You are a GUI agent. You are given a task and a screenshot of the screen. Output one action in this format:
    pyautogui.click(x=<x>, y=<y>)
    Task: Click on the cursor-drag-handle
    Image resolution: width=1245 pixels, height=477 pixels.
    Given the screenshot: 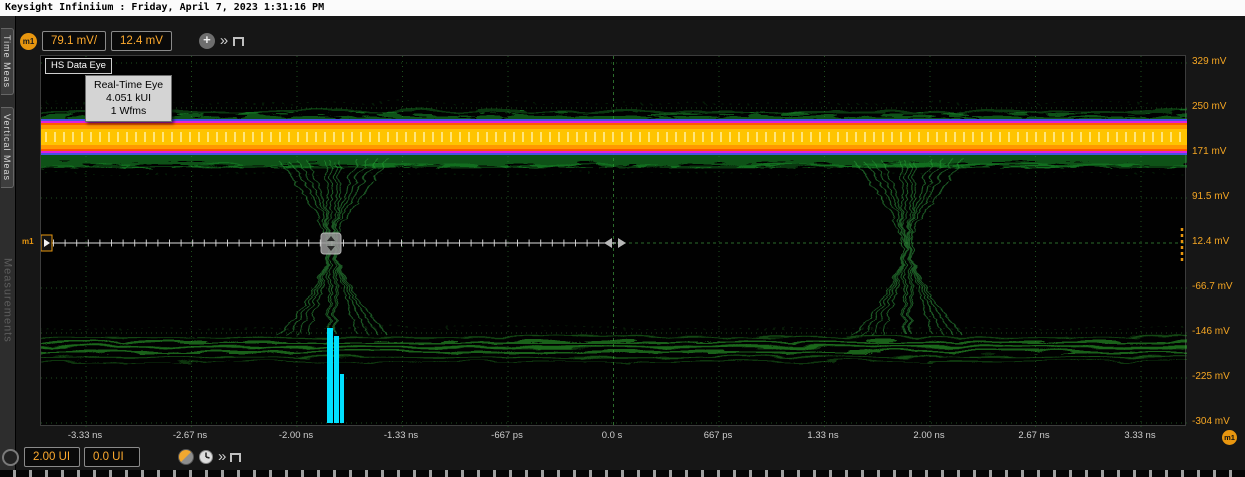 What is the action you would take?
    pyautogui.click(x=331, y=243)
    